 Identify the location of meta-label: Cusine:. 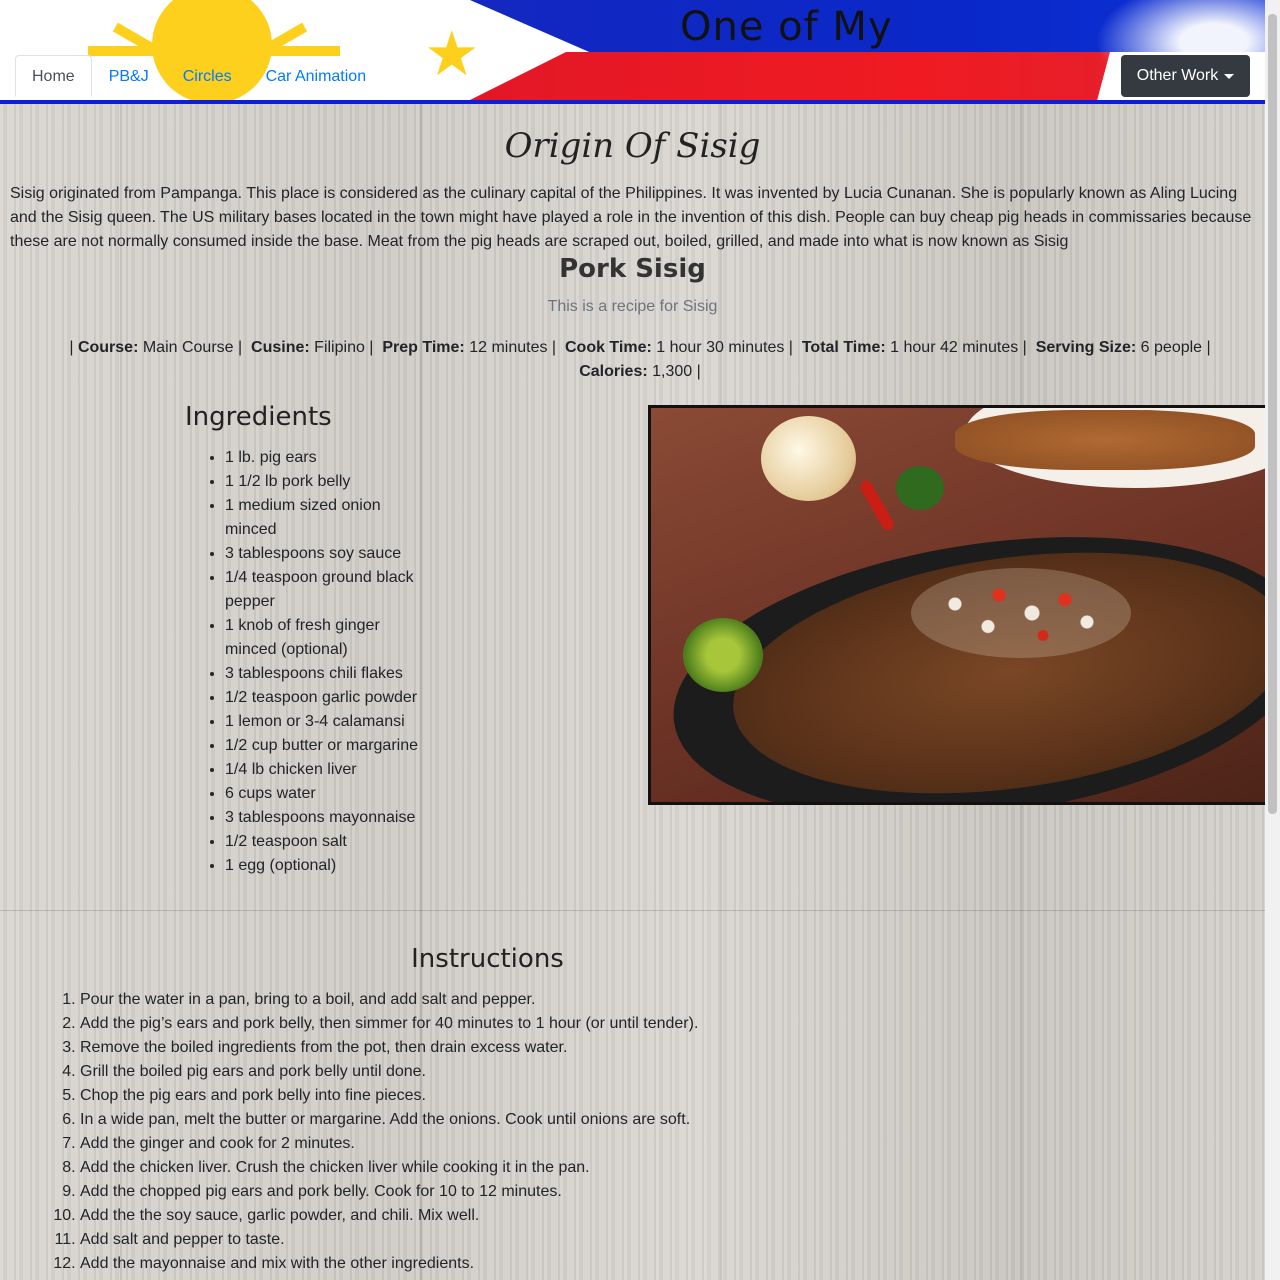
(280, 347).